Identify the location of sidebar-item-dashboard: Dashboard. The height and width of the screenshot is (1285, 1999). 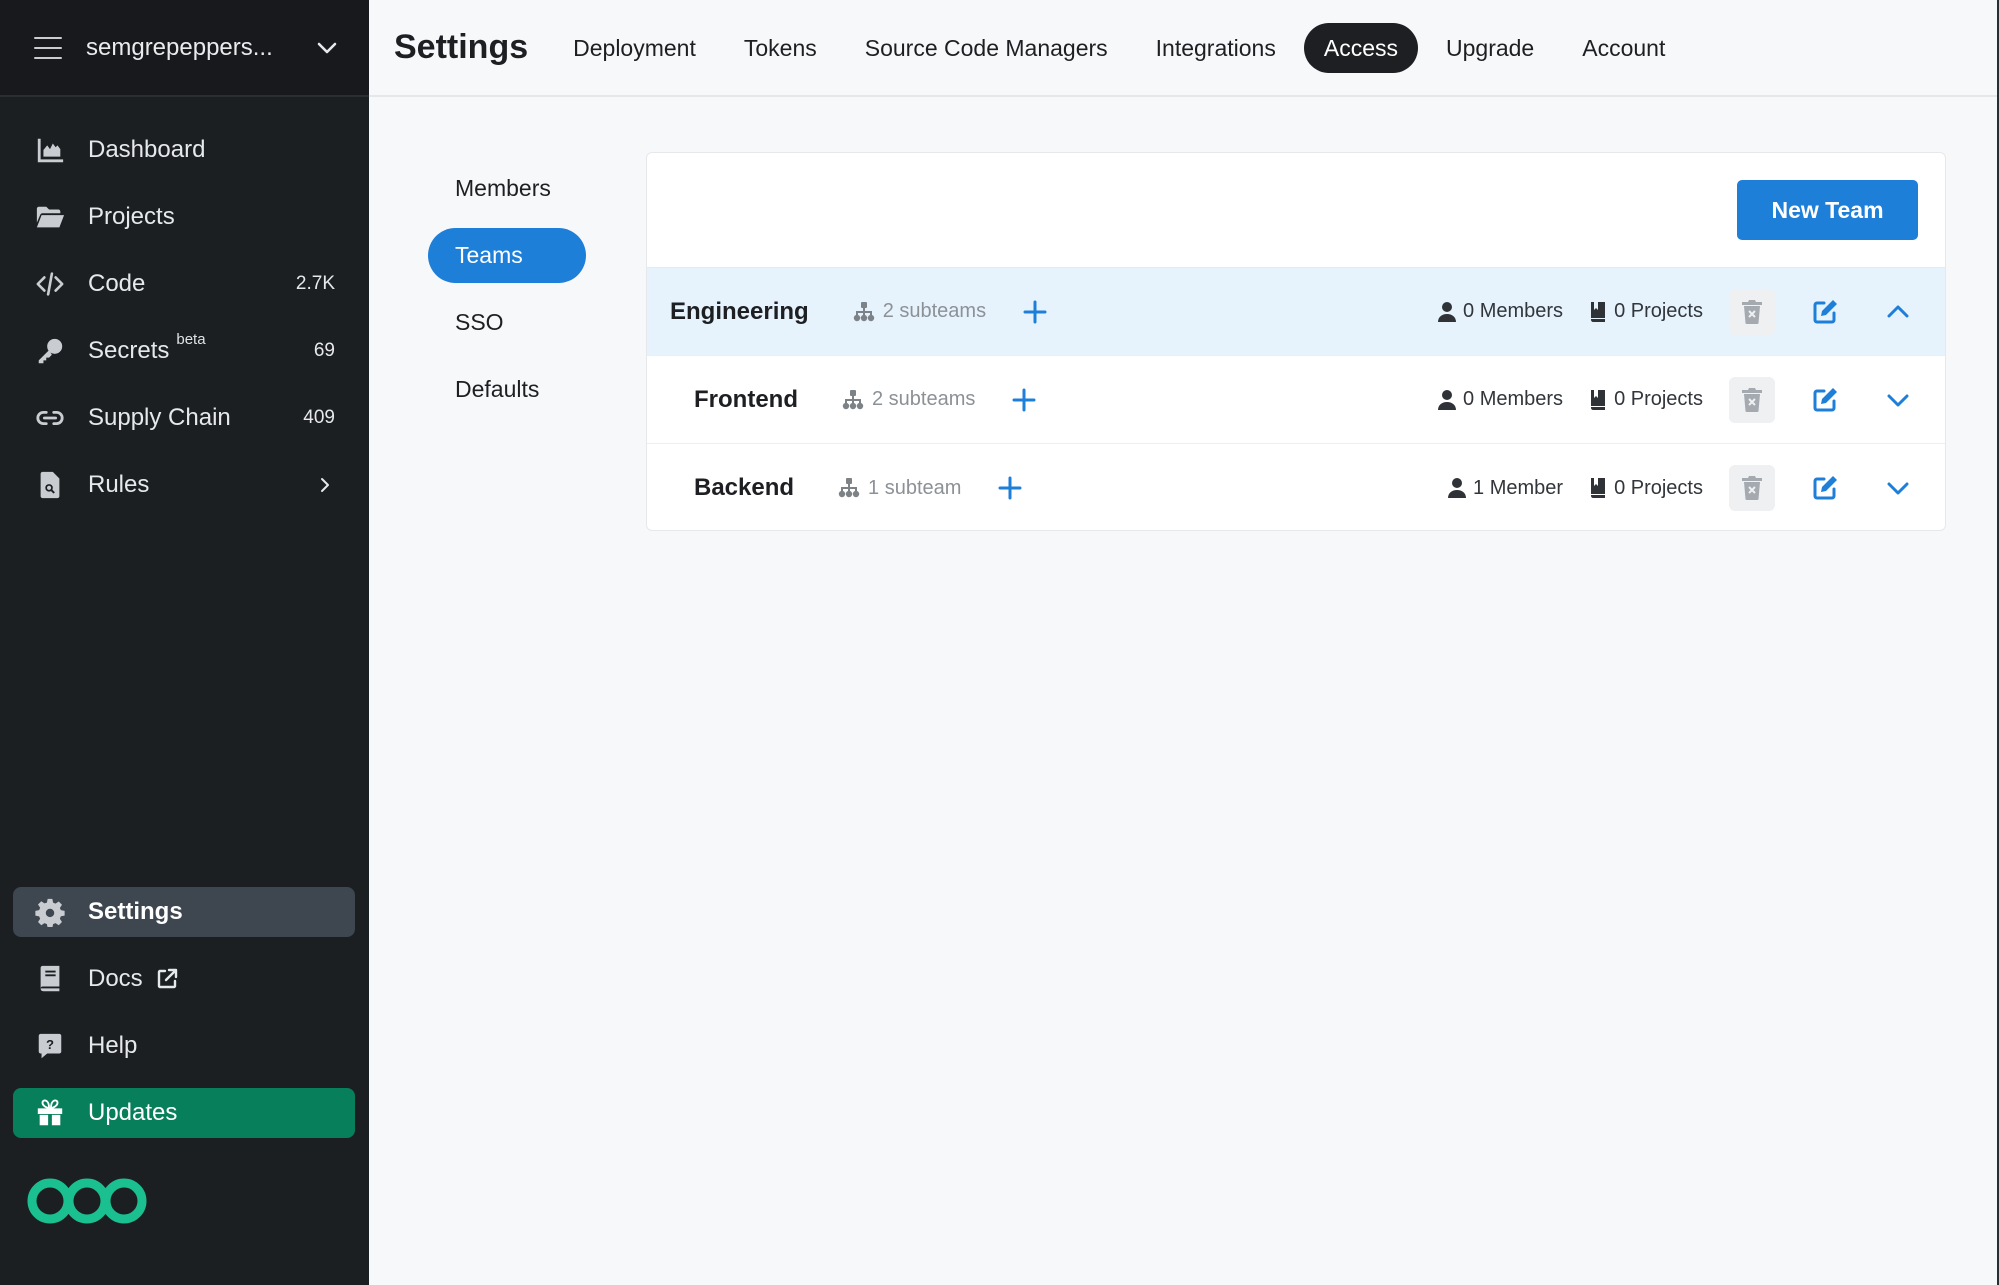
(184, 149).